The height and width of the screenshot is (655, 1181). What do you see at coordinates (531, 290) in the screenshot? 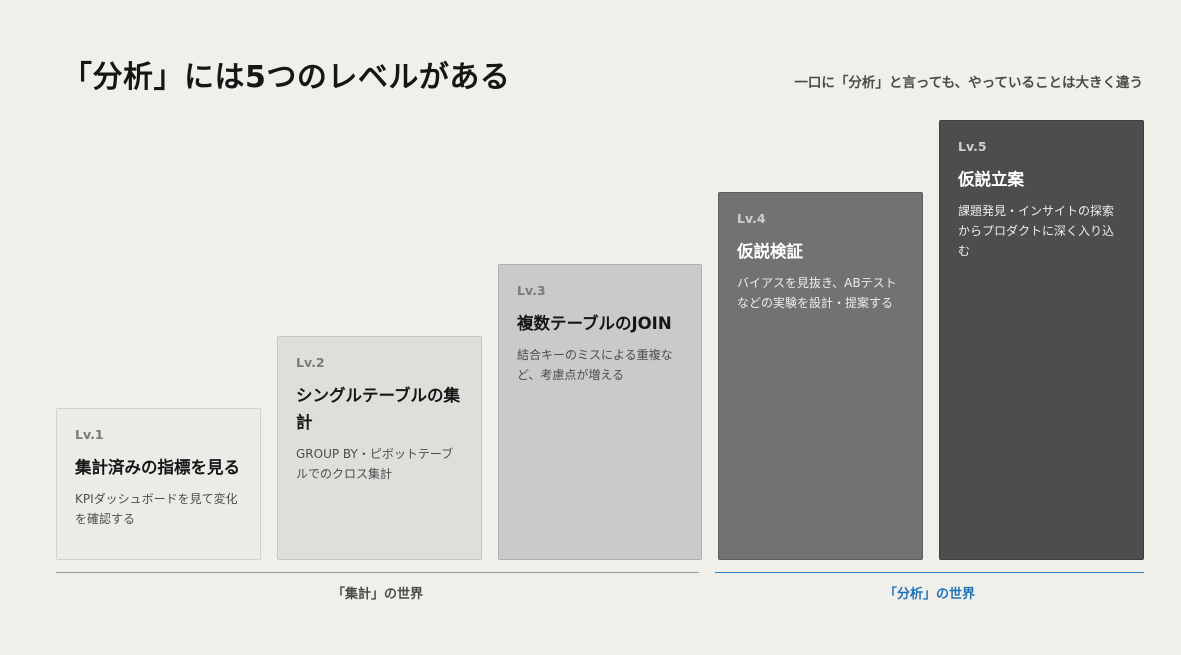
I see `level-number: Lv.3` at bounding box center [531, 290].